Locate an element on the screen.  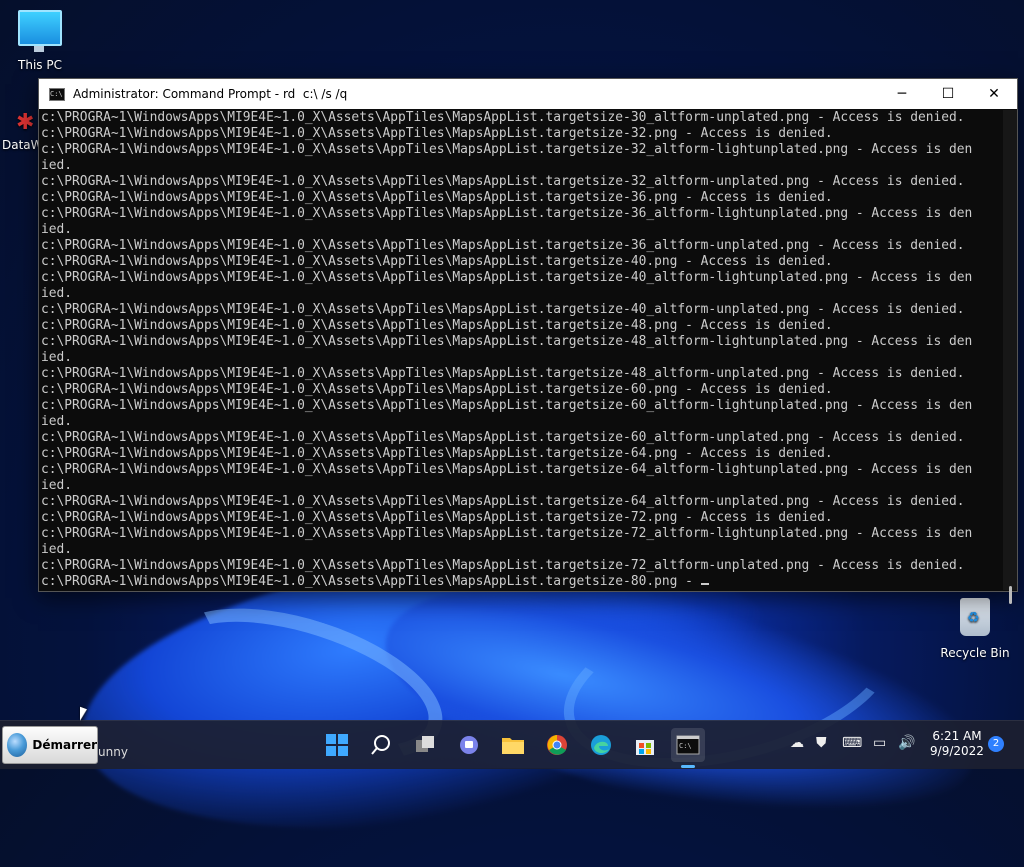
windows-start-icon is located at coordinates (337, 745).